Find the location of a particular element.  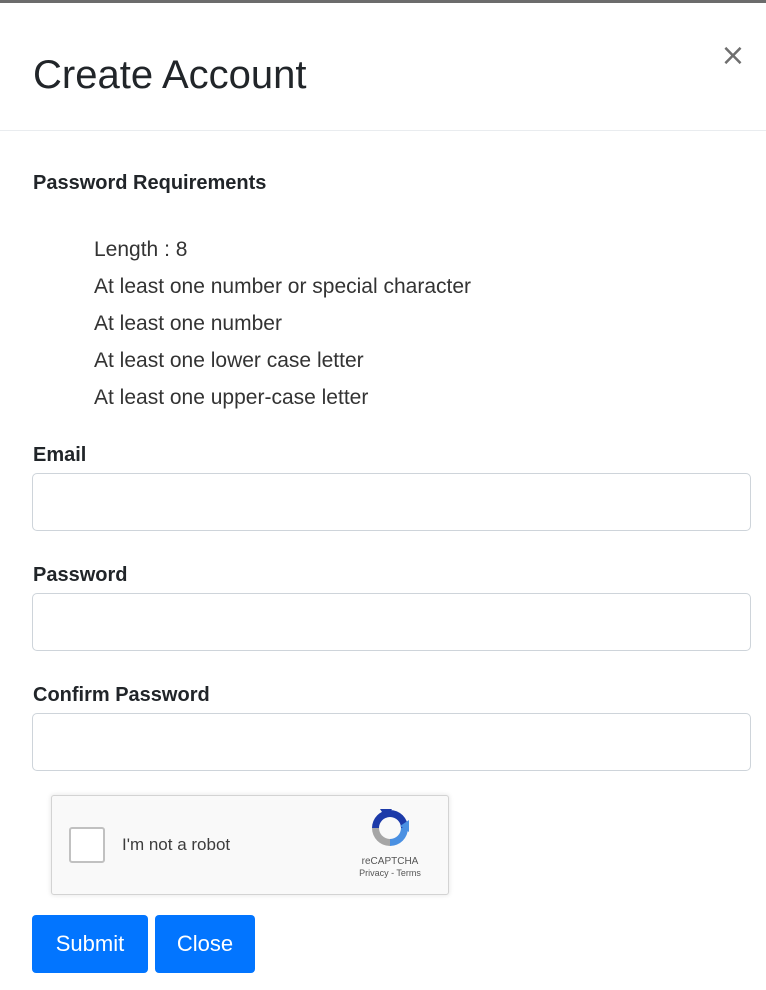

submit-button: Submit is located at coordinates (90, 944).